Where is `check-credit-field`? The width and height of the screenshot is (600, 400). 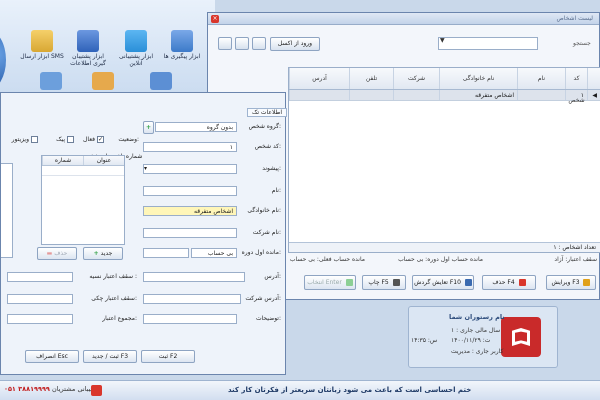 check-credit-field is located at coordinates (40, 299).